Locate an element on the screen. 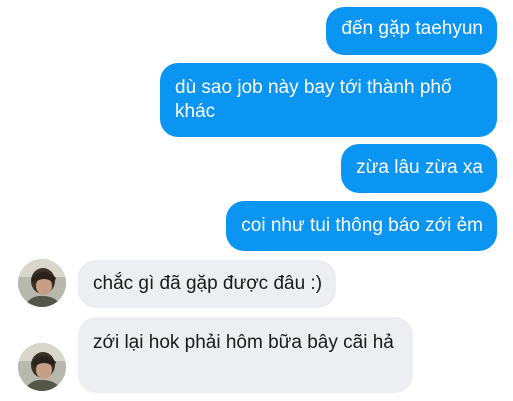 This screenshot has height=401, width=513. message-text: coi như tui thông báo zới ẻm is located at coordinates (362, 225).